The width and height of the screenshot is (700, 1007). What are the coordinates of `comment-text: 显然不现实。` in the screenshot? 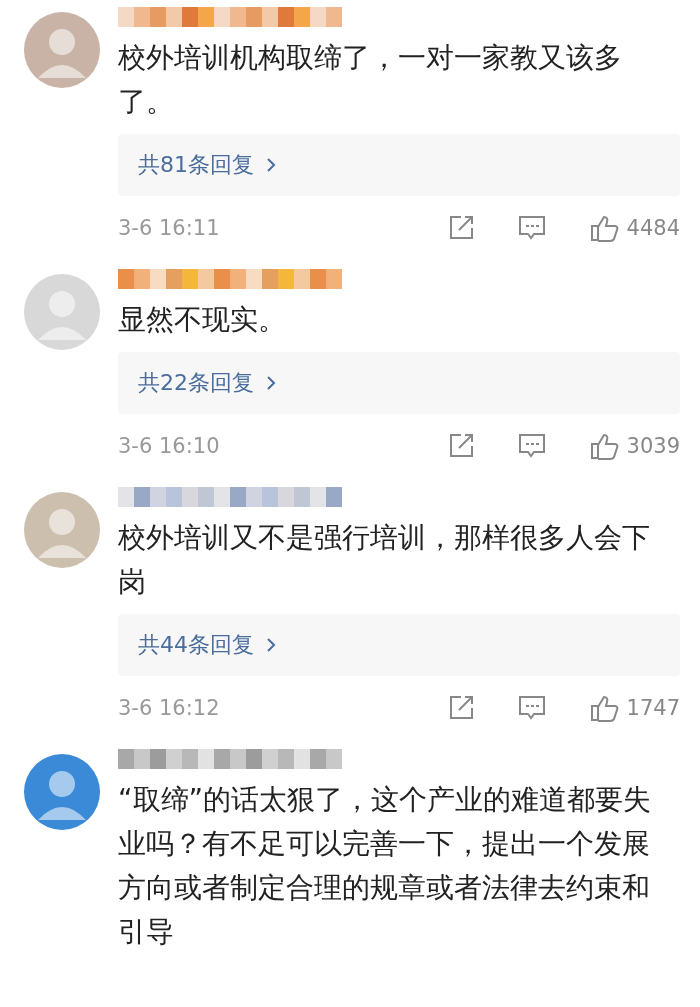 It's located at (202, 320).